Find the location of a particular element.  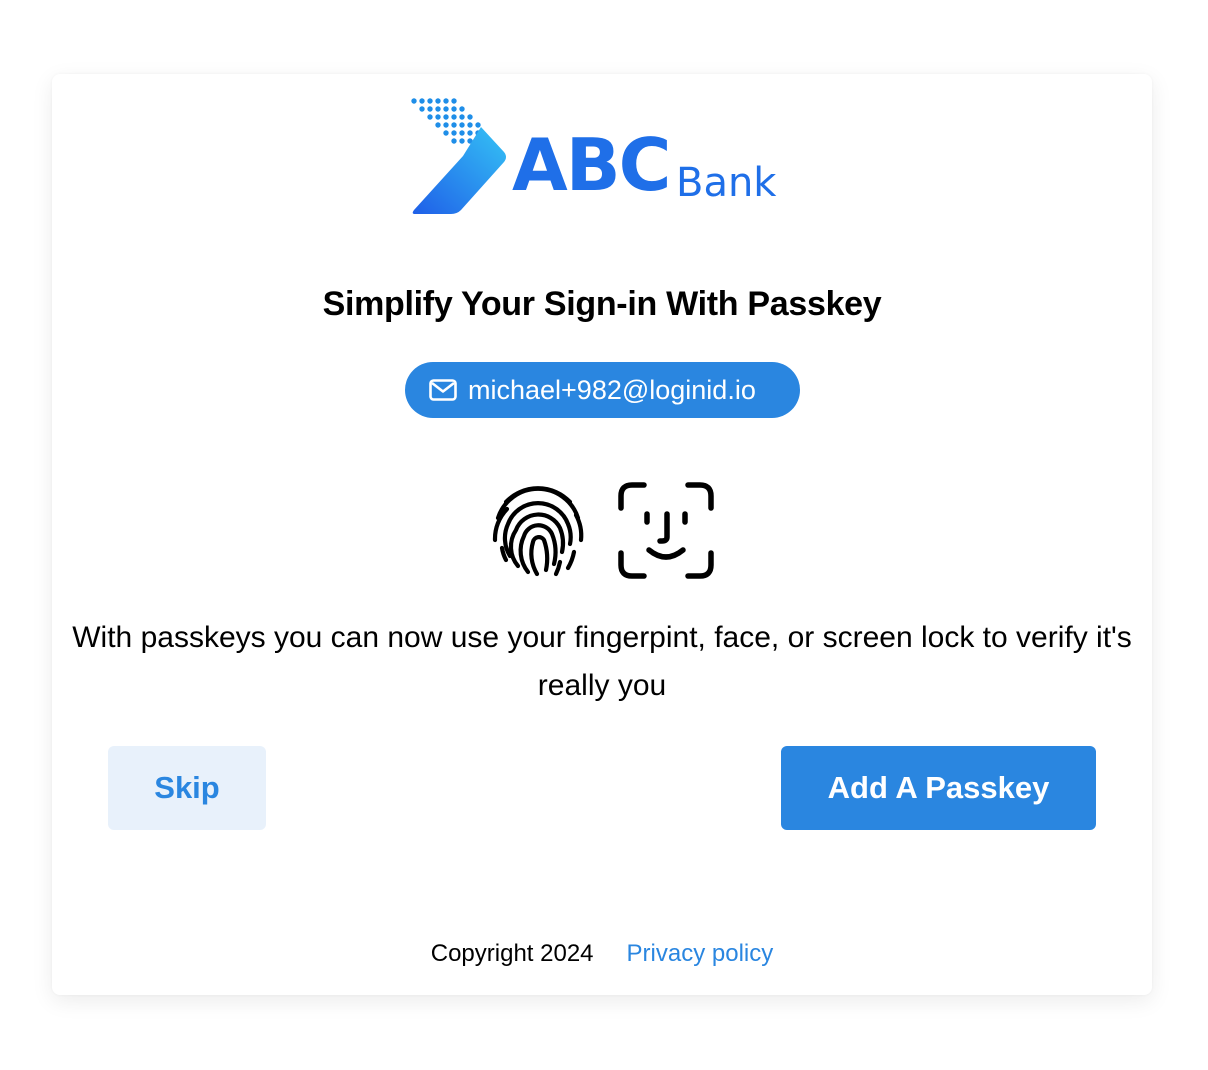

logo-mark-icon is located at coordinates (458, 156).